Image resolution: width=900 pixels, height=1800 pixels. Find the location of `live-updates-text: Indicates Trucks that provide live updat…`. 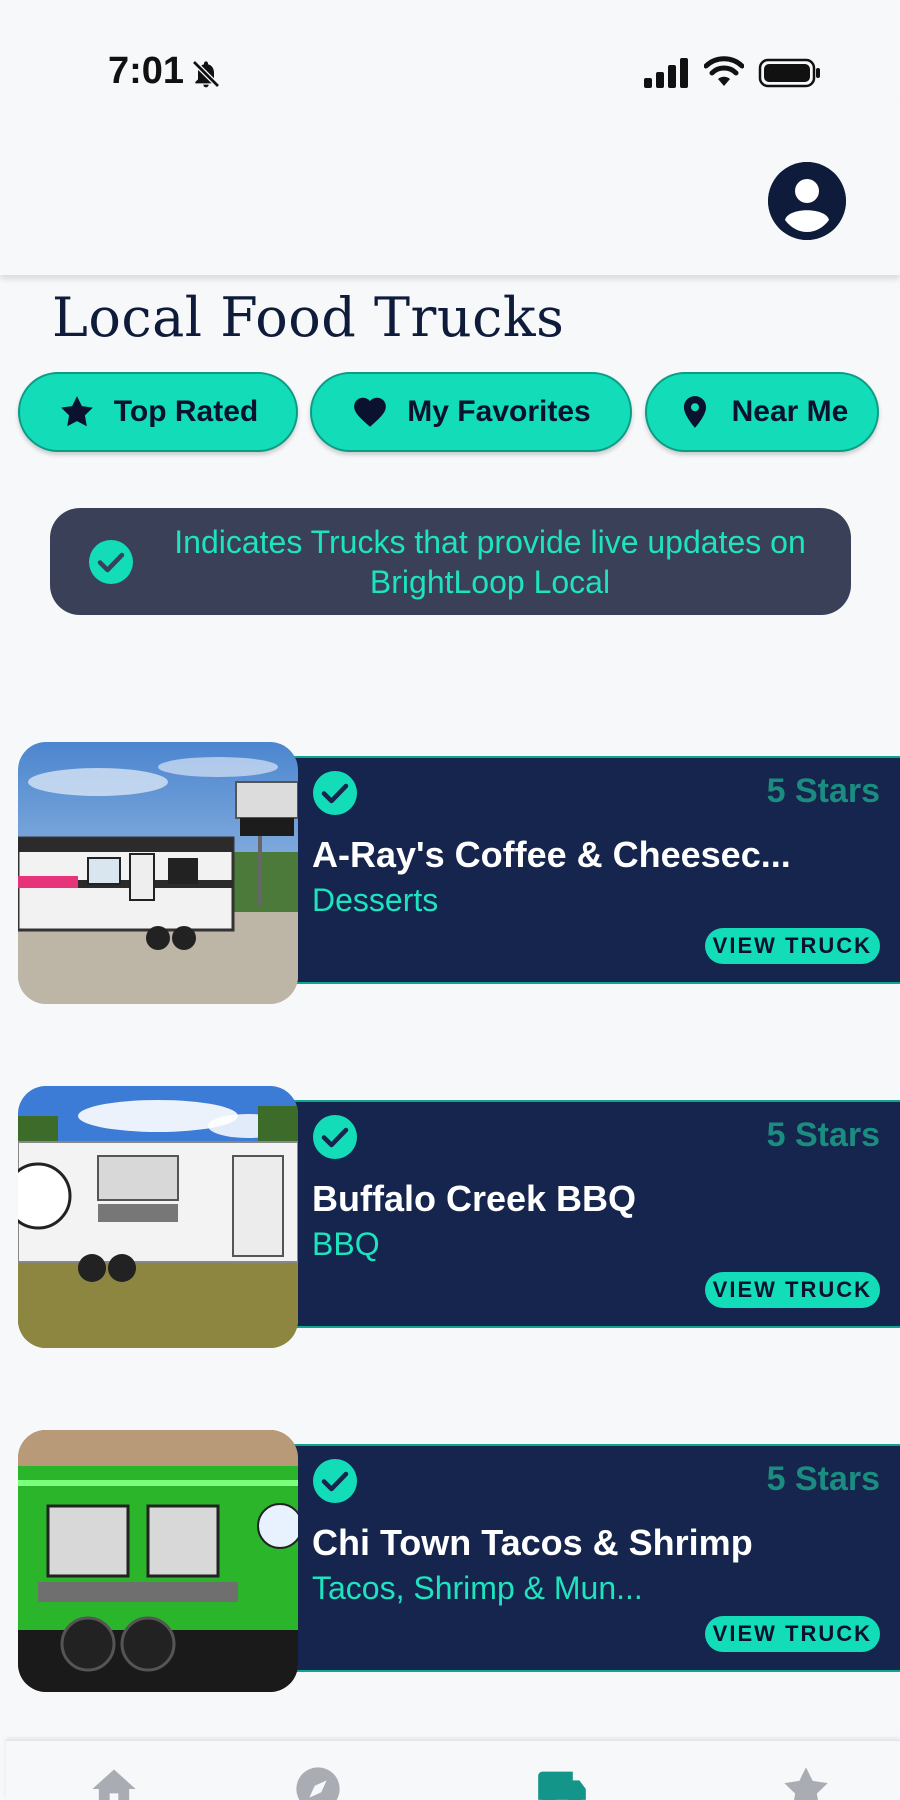

live-updates-text: Indicates Trucks that provide live updat… is located at coordinates (490, 562).